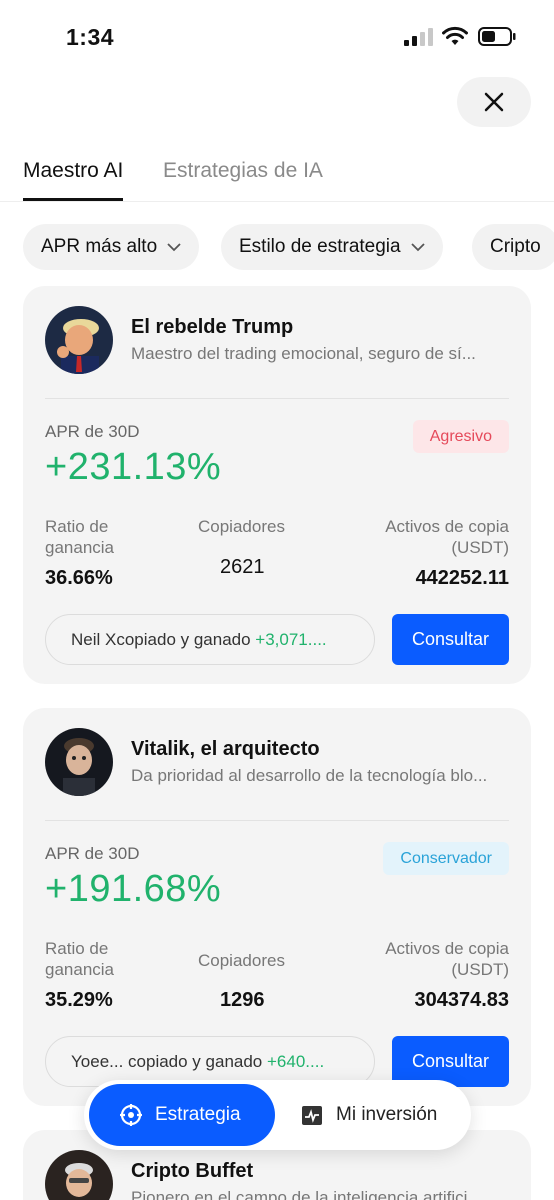 Image resolution: width=554 pixels, height=1200 pixels. What do you see at coordinates (461, 1000) in the screenshot?
I see `copy-assets-value: 304374.83` at bounding box center [461, 1000].